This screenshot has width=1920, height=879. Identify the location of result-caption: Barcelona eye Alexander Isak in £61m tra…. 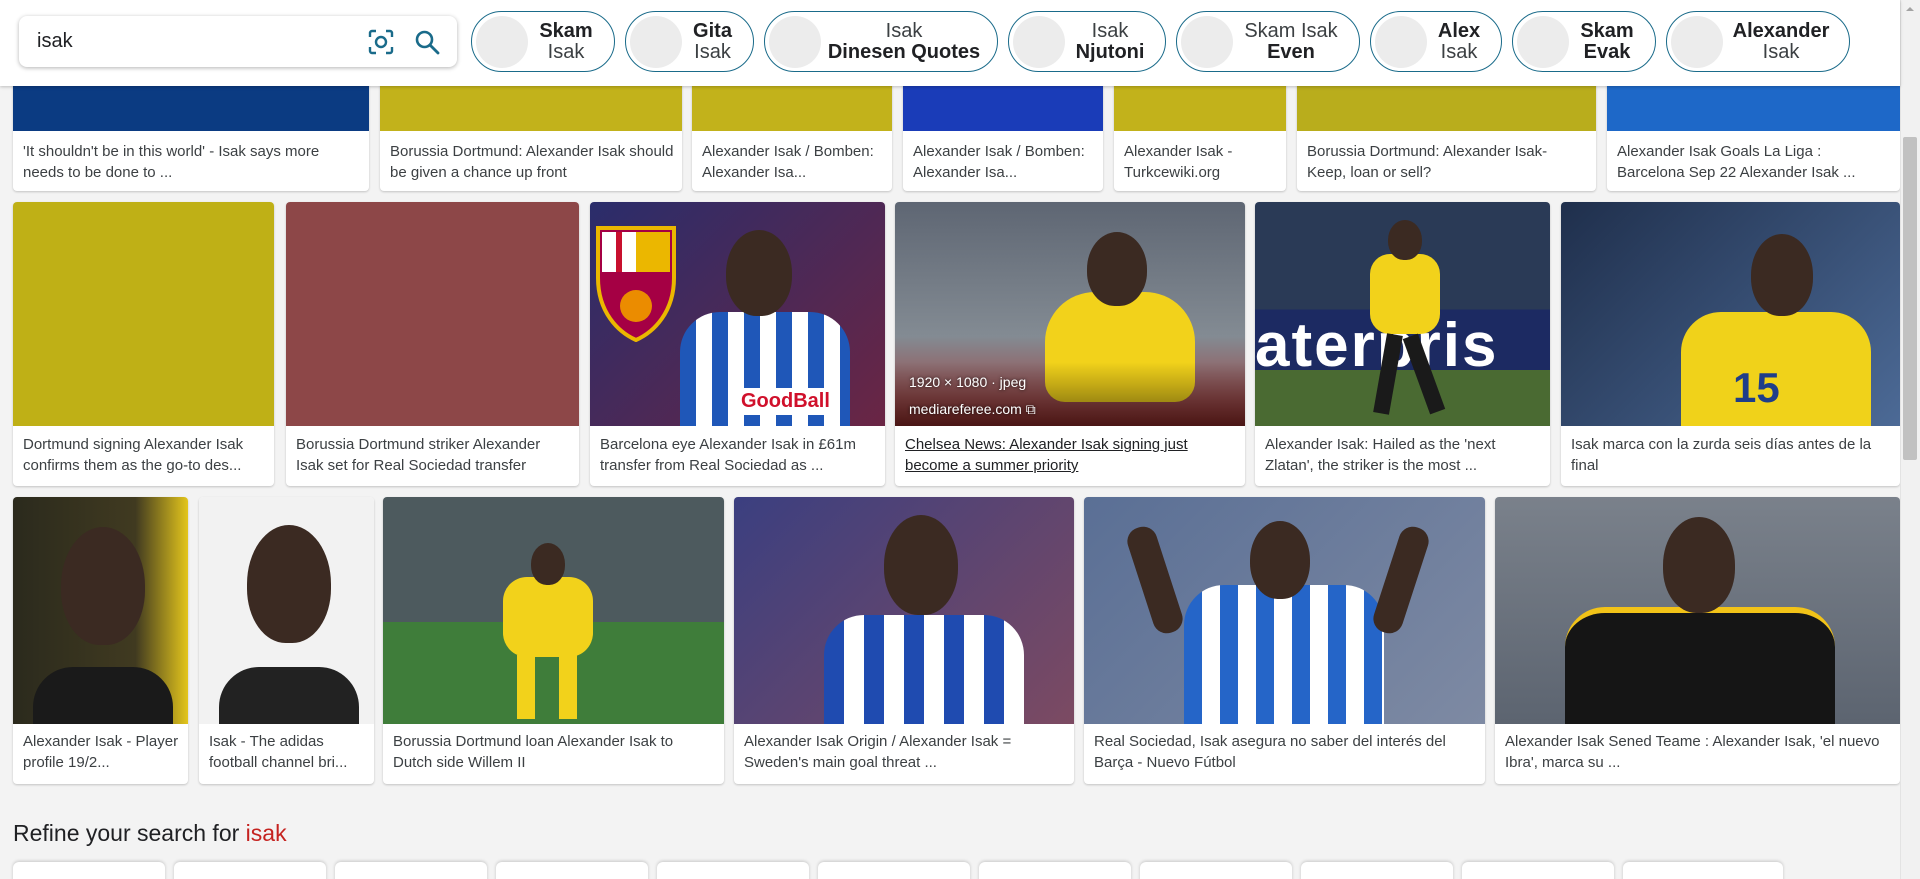
(738, 455).